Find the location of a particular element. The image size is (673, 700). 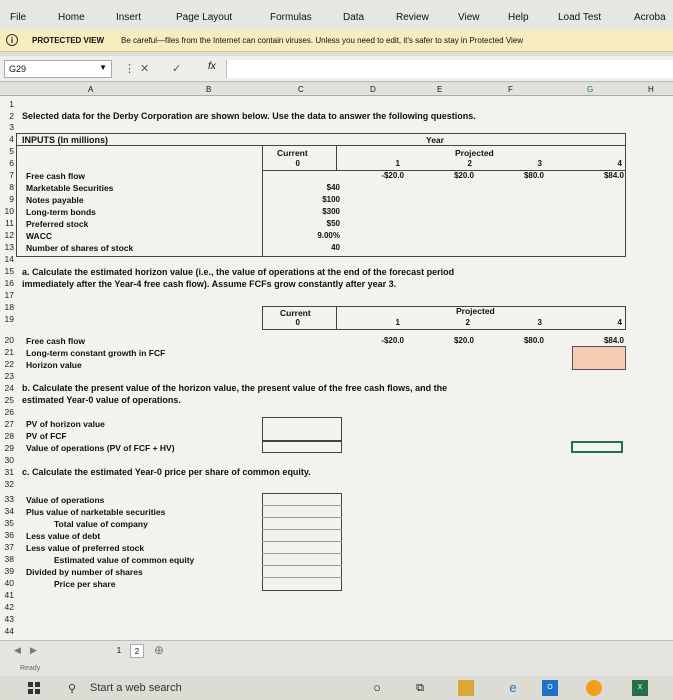

row-header: 29 is located at coordinates (8, 448).